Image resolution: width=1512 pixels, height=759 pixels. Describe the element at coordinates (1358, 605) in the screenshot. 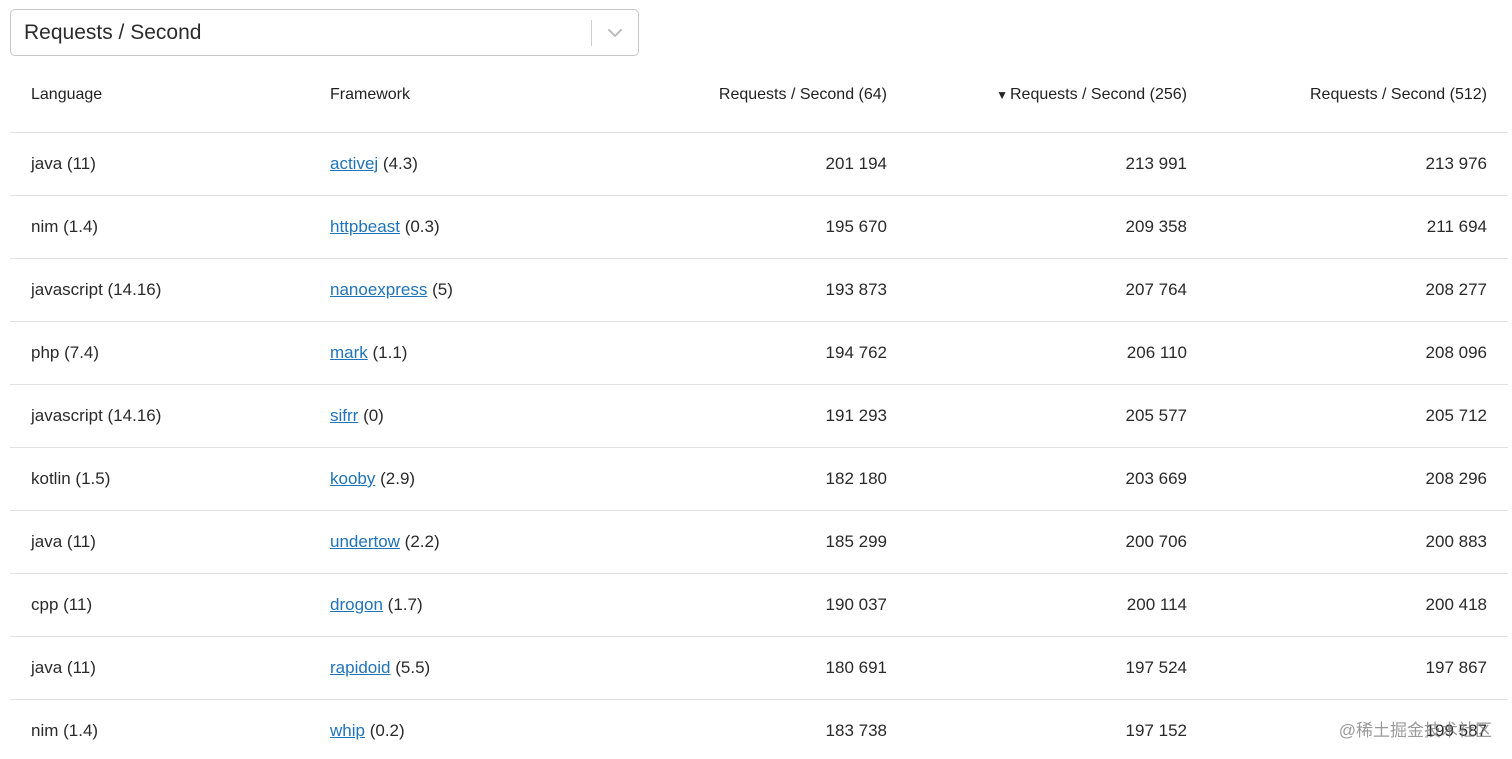

I see `cell-rps-512: 200 418` at that location.